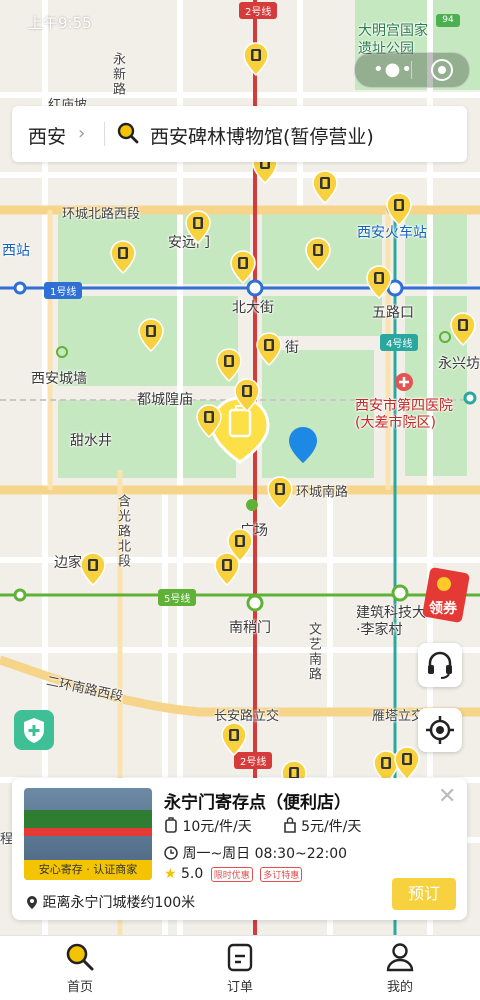 This screenshot has width=480, height=1000. I want to click on distance-text: 距离永宁门城楼约100米, so click(119, 903).